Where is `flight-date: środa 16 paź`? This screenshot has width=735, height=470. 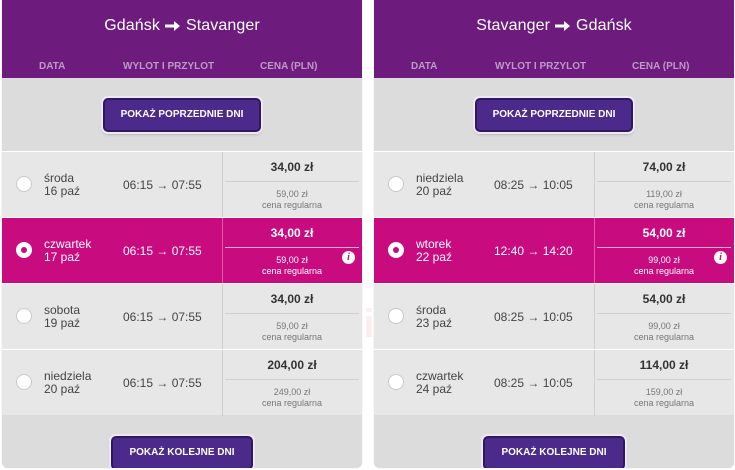
flight-date: środa 16 paź is located at coordinates (62, 184).